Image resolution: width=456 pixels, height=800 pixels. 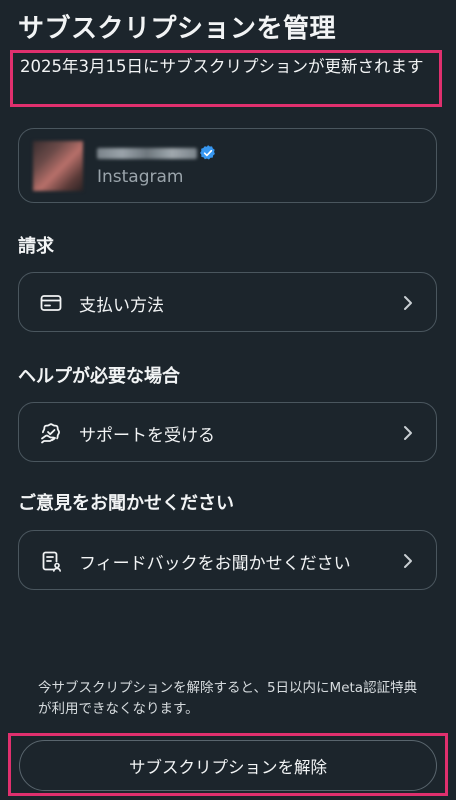 What do you see at coordinates (177, 29) in the screenshot?
I see `page-title: サブスクリプションを管理` at bounding box center [177, 29].